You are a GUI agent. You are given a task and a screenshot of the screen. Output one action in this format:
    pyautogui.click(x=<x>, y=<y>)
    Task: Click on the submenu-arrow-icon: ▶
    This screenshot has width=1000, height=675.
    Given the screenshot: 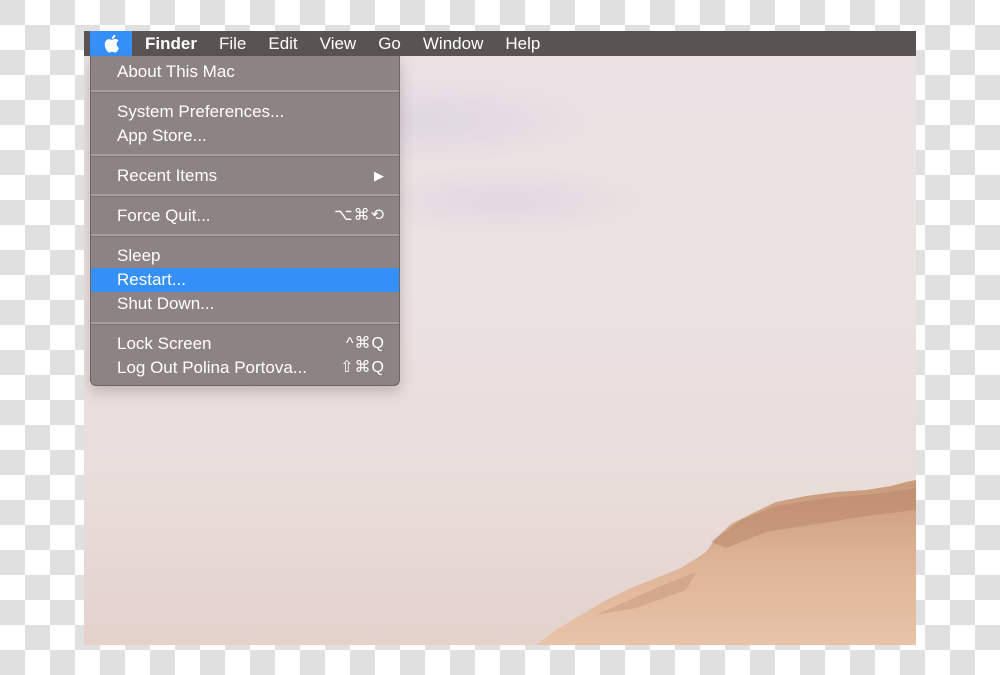 What is the action you would take?
    pyautogui.click(x=379, y=175)
    